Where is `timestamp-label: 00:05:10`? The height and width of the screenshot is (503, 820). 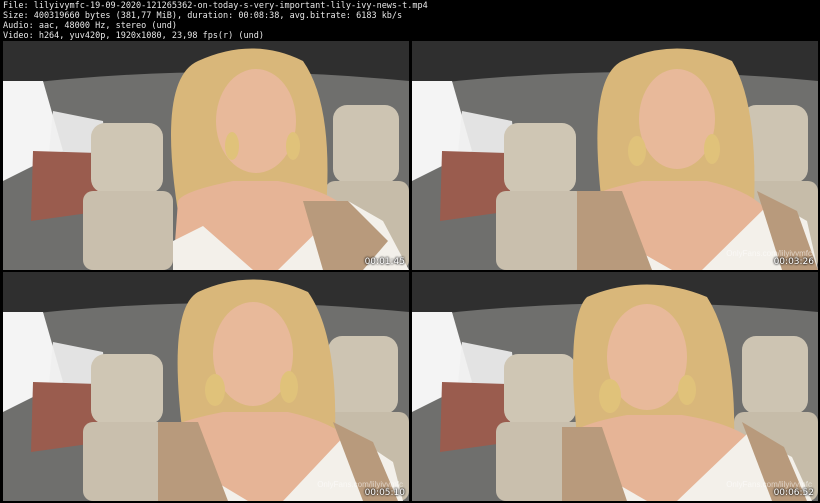 timestamp-label: 00:05:10 is located at coordinates (384, 493).